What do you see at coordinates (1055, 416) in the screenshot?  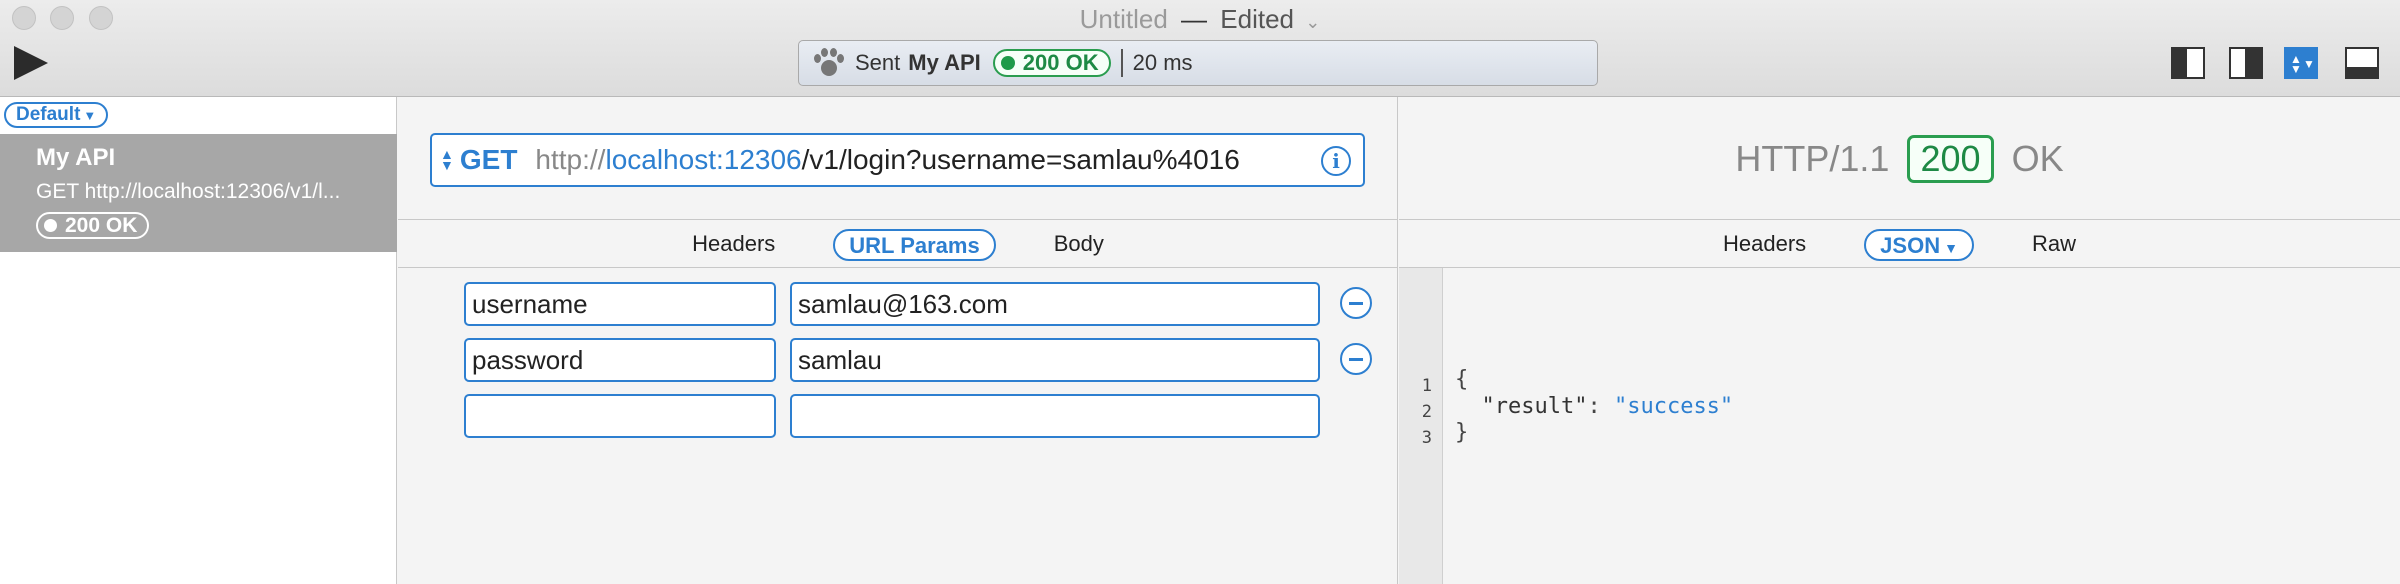 I see `param-value-field` at bounding box center [1055, 416].